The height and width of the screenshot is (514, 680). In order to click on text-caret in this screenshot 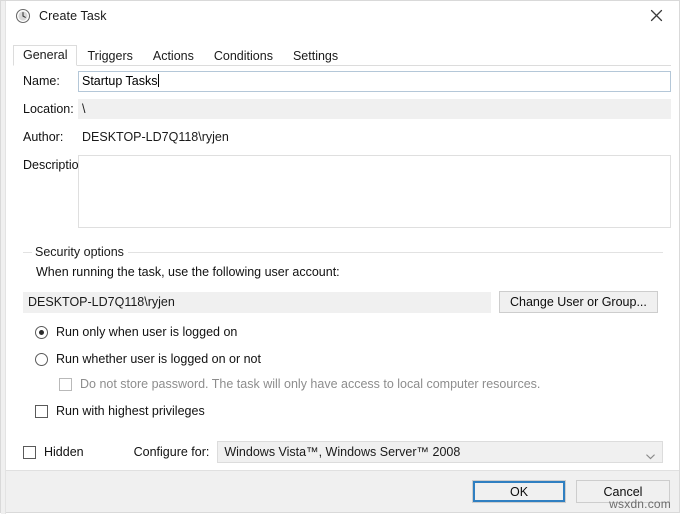, I will do `click(158, 80)`.